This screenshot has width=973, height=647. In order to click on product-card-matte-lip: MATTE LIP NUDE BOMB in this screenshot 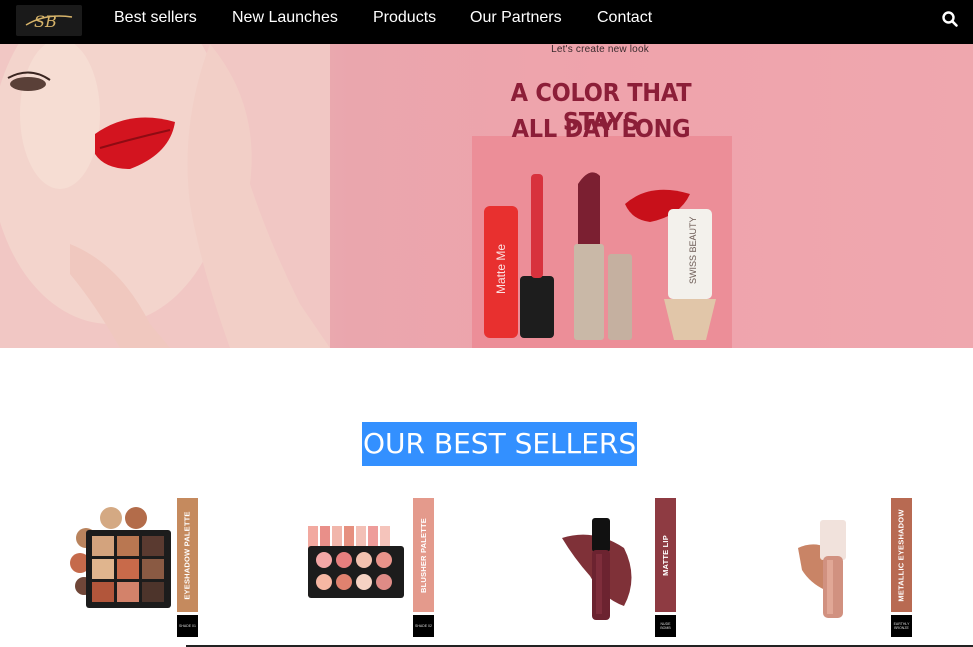, I will do `click(654, 572)`.